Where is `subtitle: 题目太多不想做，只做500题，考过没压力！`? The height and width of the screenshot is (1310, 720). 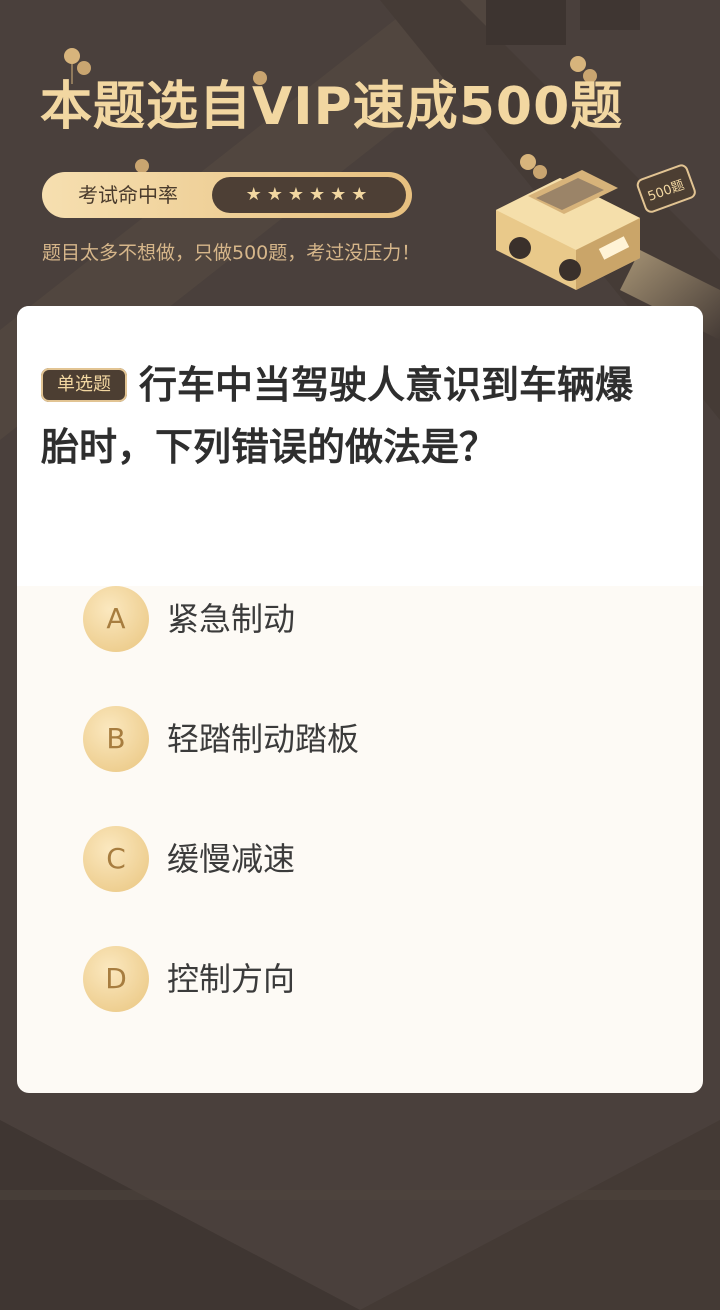
subtitle: 题目太多不想做，只做500题，考过没压力！ is located at coordinates (231, 253).